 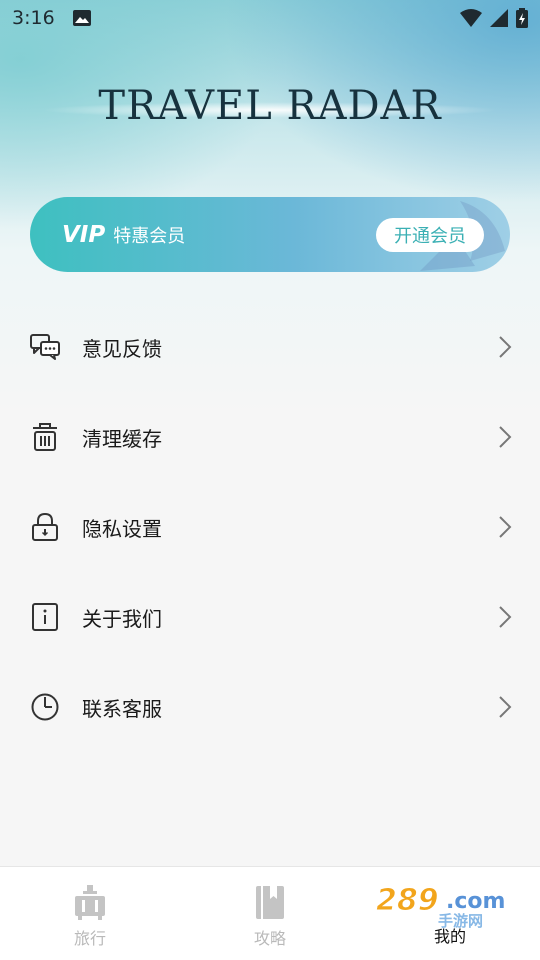 I want to click on vip-label: 特惠会员, so click(x=149, y=236).